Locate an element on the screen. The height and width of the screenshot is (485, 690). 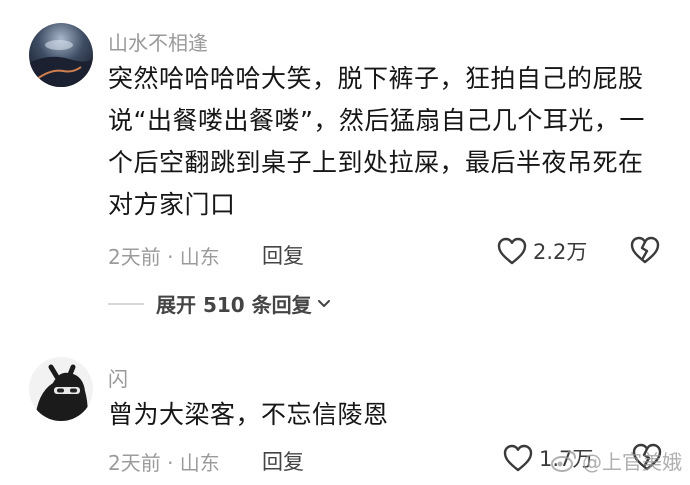
broken-heart-icon is located at coordinates (645, 250).